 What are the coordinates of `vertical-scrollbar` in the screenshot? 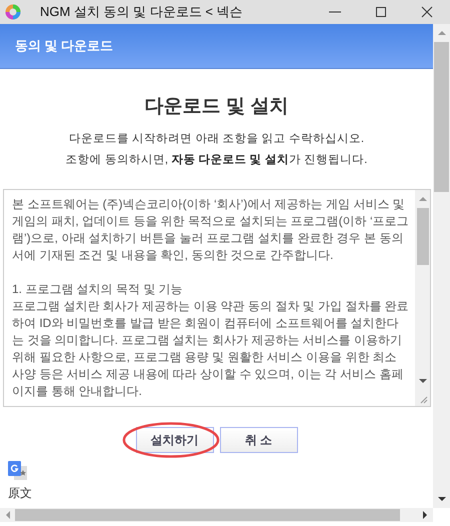 It's located at (441, 266).